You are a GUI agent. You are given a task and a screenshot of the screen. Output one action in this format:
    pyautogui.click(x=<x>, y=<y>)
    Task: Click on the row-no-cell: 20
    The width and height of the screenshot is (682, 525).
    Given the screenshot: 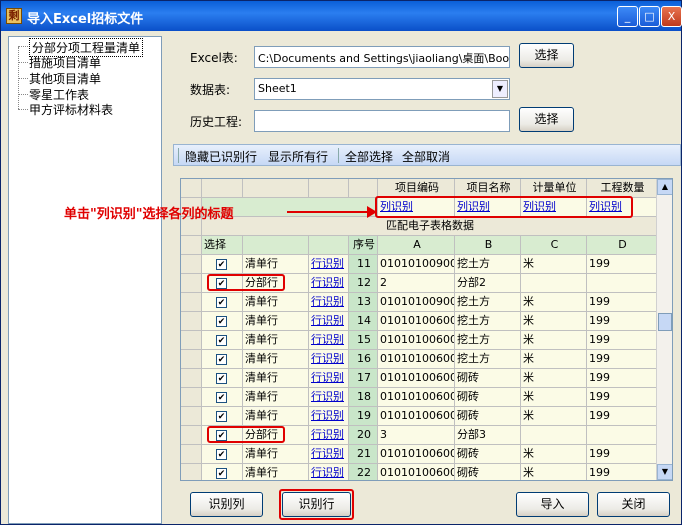 What is the action you would take?
    pyautogui.click(x=363, y=435)
    